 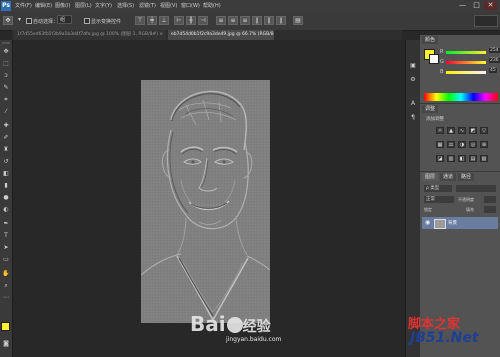 What do you see at coordinates (168, 6) in the screenshot?
I see `menu-view: 视图(V)` at bounding box center [168, 6].